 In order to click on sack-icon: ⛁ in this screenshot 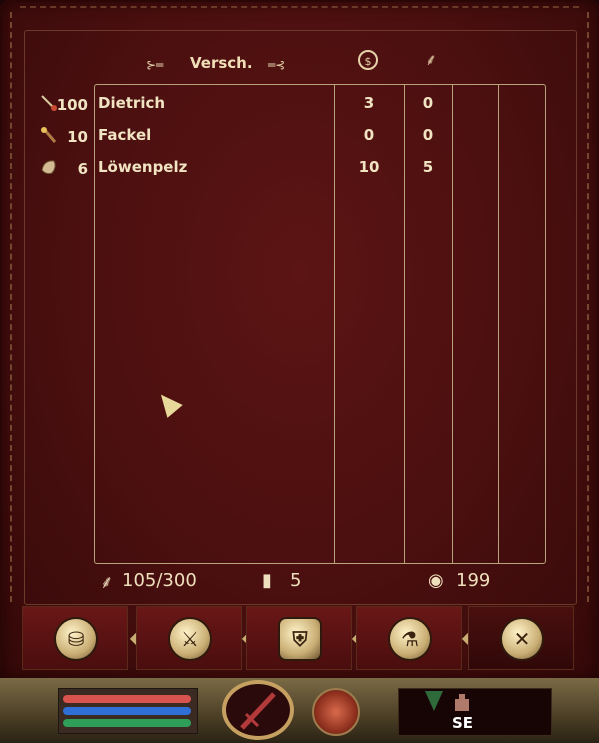, I will do `click(76, 639)`.